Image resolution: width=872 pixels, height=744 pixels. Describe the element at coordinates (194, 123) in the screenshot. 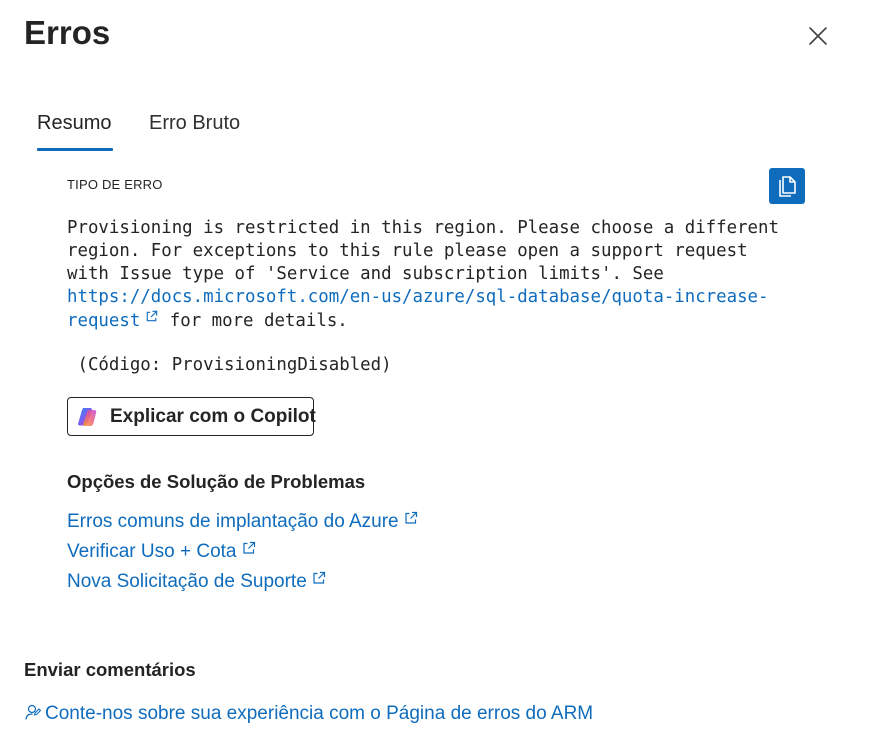

I see `tab-erro-bruto: Erro Bruto` at that location.